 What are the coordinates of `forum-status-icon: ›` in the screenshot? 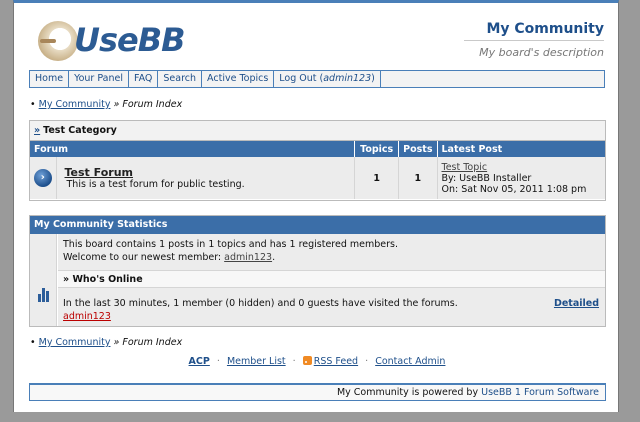 It's located at (42, 178).